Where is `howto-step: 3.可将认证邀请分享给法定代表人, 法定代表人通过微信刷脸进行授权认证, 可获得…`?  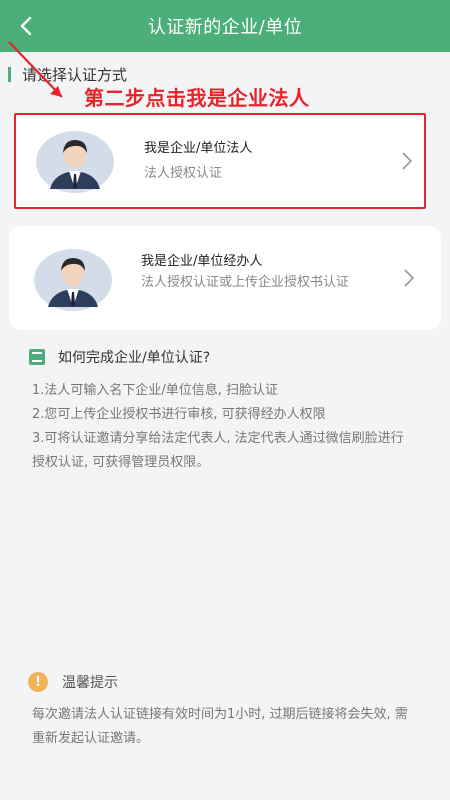
howto-step: 3.可将认证邀请分享给法定代表人, 法定代表人通过微信刷脸进行授权认证, 可获得… is located at coordinates (218, 450).